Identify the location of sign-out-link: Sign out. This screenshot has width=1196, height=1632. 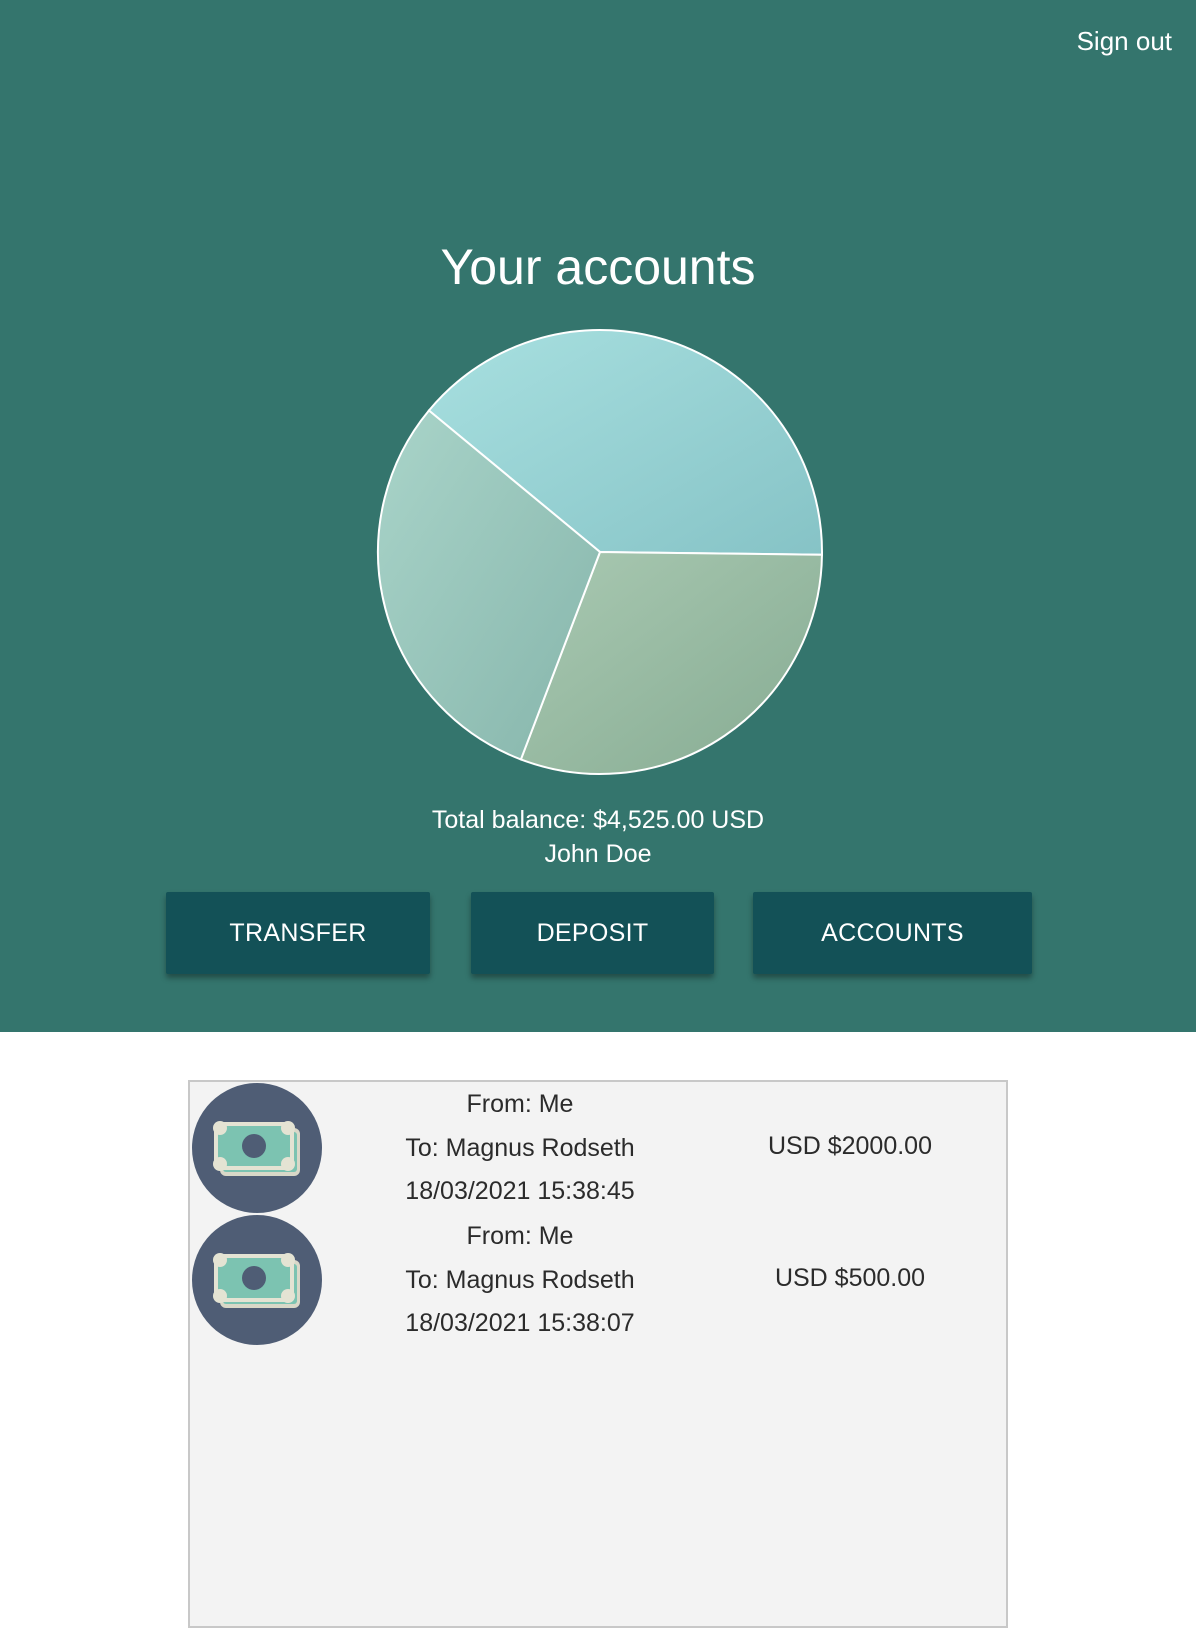
(1124, 41).